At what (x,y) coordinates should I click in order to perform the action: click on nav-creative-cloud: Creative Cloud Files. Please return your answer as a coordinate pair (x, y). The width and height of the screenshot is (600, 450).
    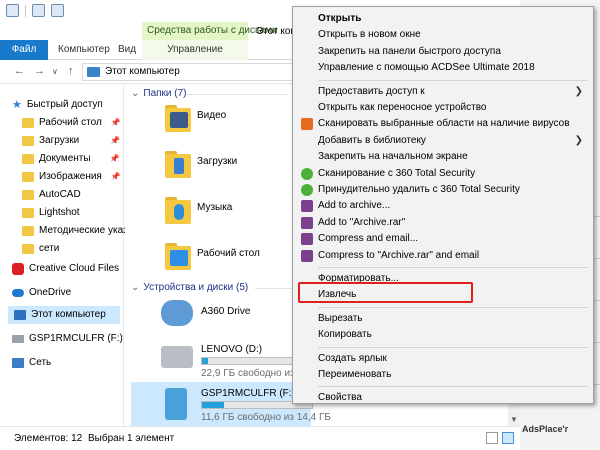
    Looking at the image, I should click on (65, 269).